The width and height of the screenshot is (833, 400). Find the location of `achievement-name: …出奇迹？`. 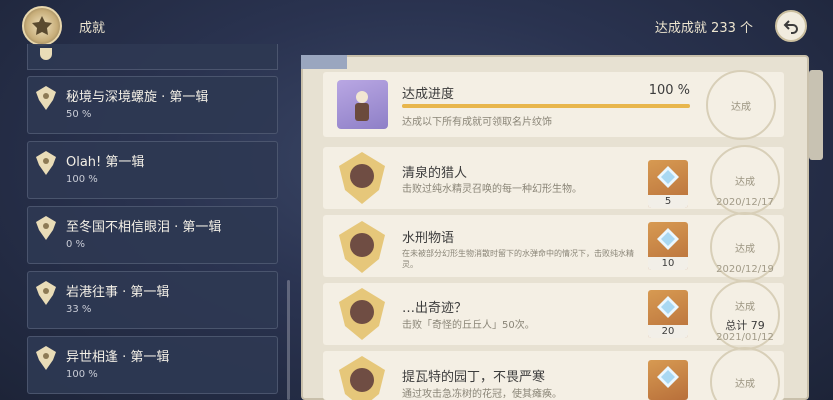

achievement-name: …出奇迹？ is located at coordinates (435, 308).